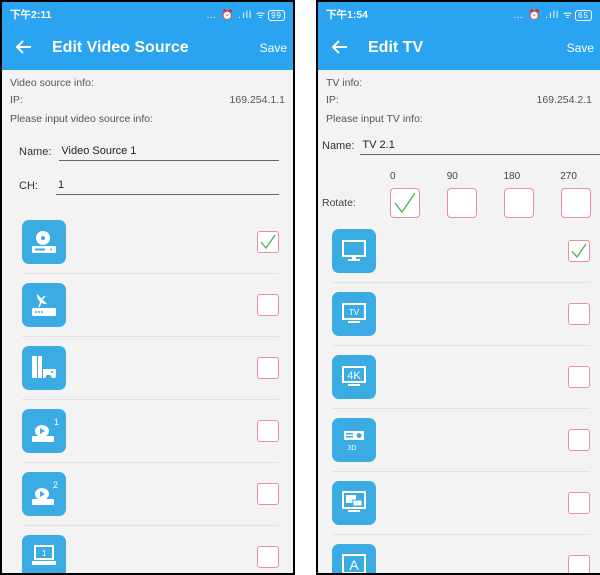  What do you see at coordinates (268, 305) in the screenshot?
I see `checkbox-satellite` at bounding box center [268, 305].